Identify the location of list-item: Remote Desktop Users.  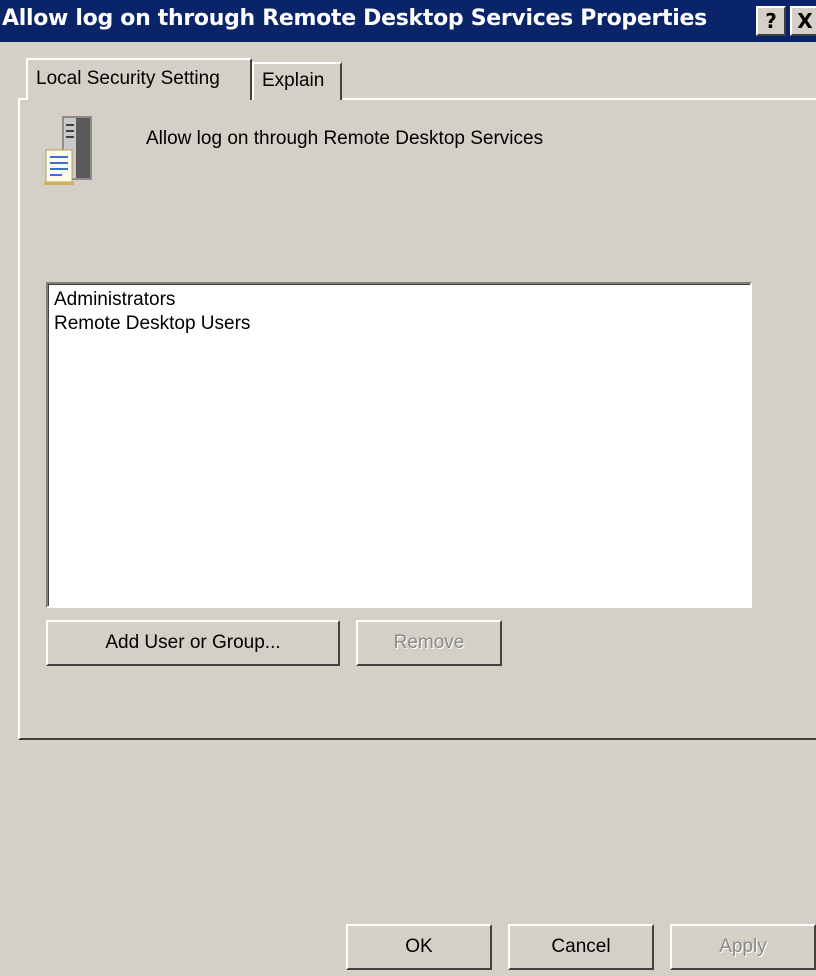
(399, 324).